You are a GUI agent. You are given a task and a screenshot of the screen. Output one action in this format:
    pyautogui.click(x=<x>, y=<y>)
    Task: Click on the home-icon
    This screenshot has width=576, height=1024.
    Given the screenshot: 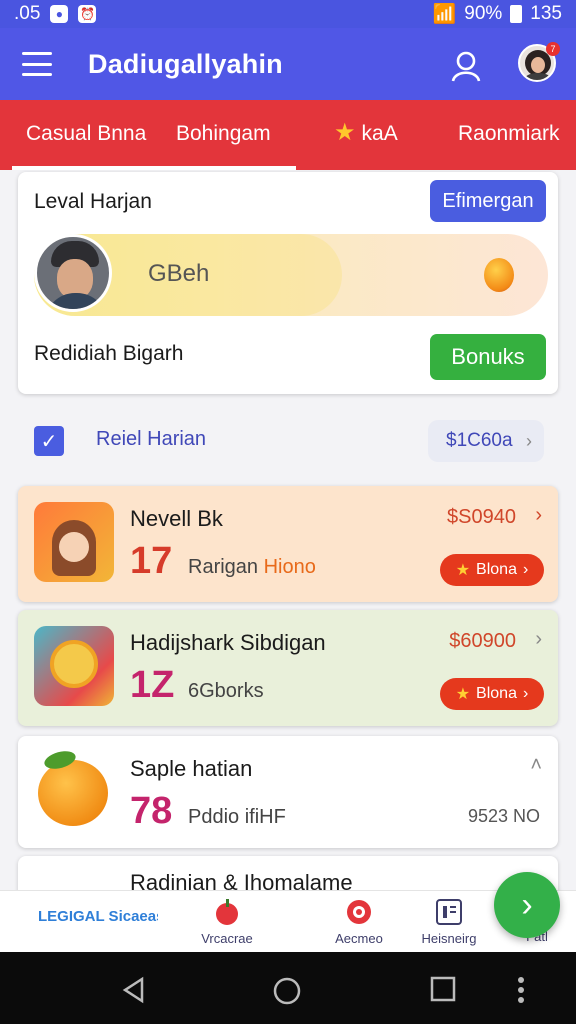 What is the action you would take?
    pyautogui.click(x=287, y=991)
    